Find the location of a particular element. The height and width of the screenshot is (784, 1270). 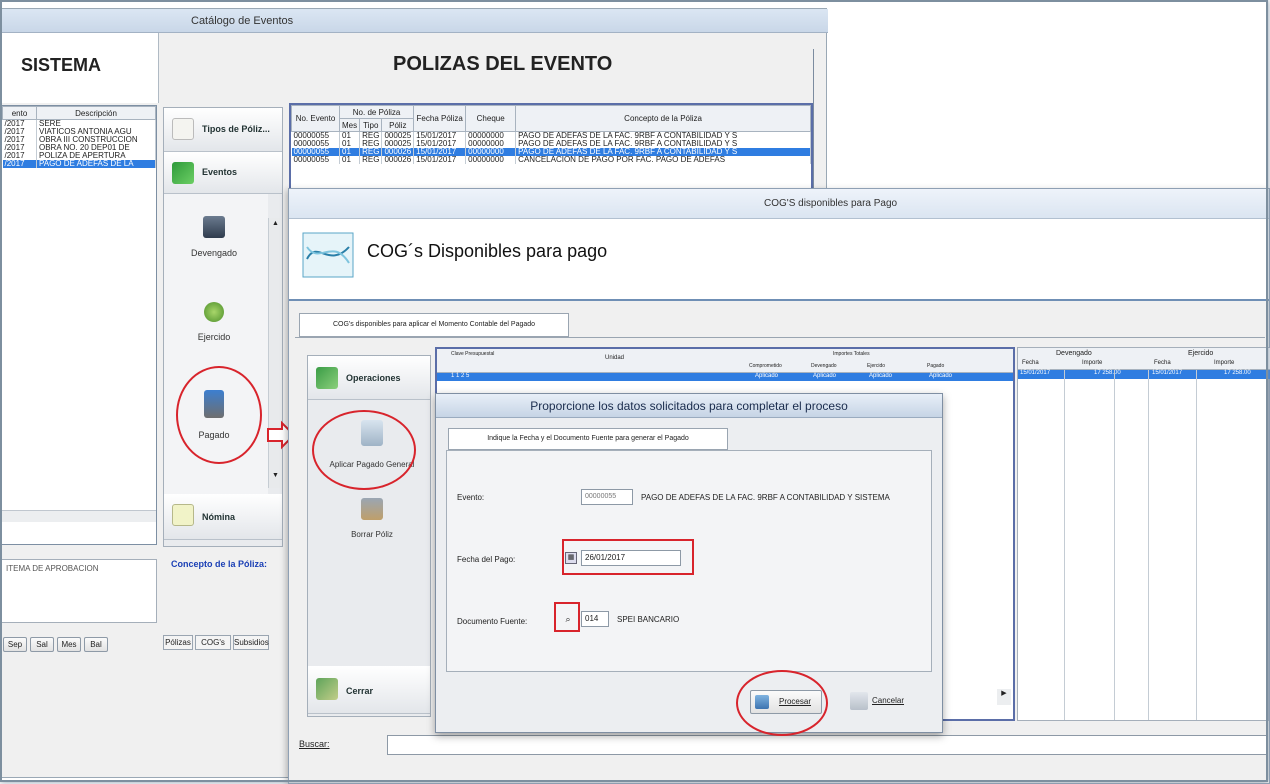

operaciones-button: Operaciones is located at coordinates (369, 378).